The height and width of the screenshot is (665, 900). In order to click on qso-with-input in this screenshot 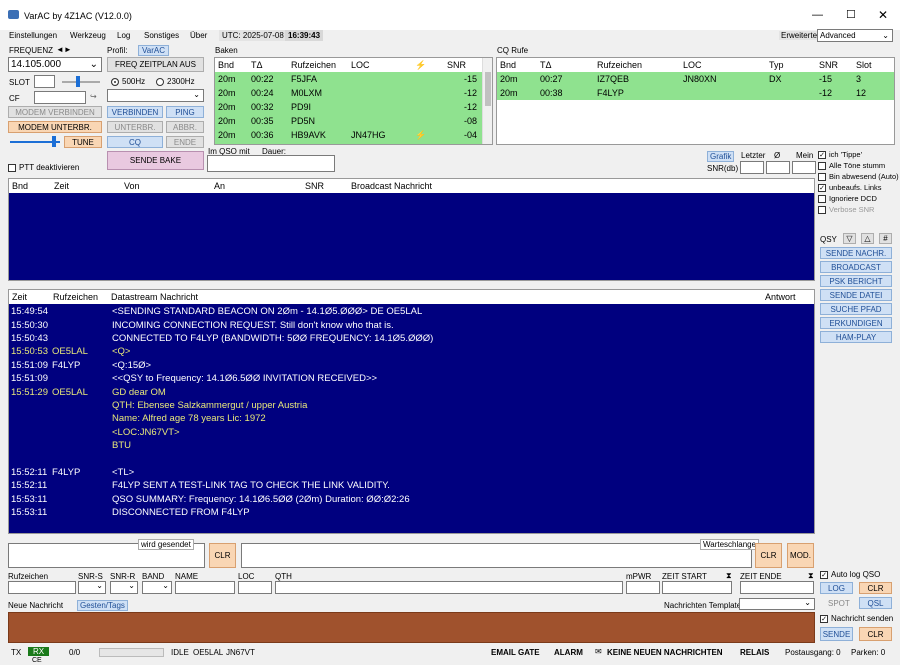, I will do `click(271, 163)`.